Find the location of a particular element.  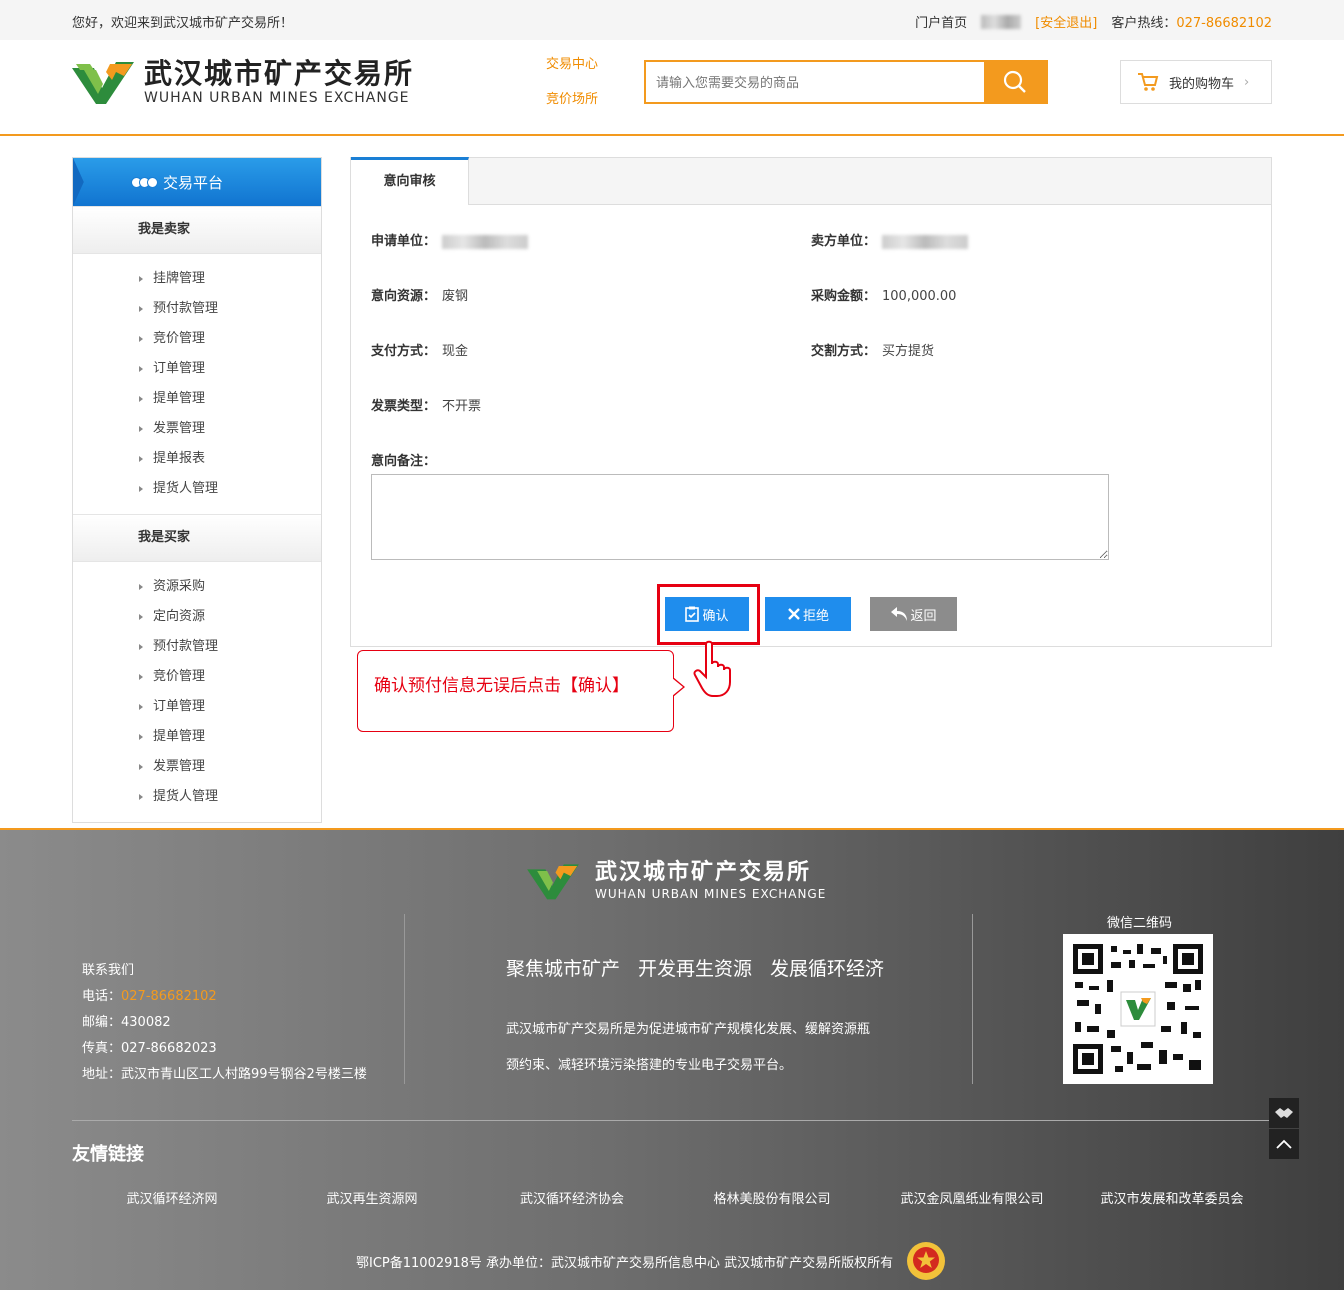

phone-label: 电话： is located at coordinates (102, 996).